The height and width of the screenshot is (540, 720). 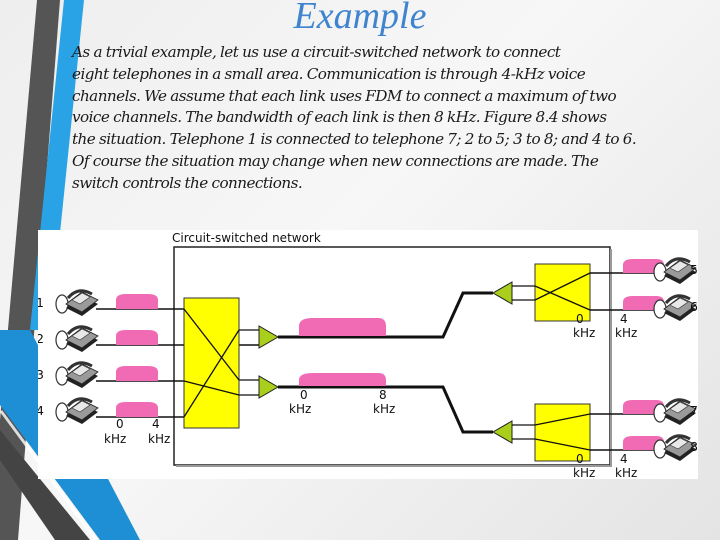 I want to click on right-phone-8: 8, so click(x=675, y=448).